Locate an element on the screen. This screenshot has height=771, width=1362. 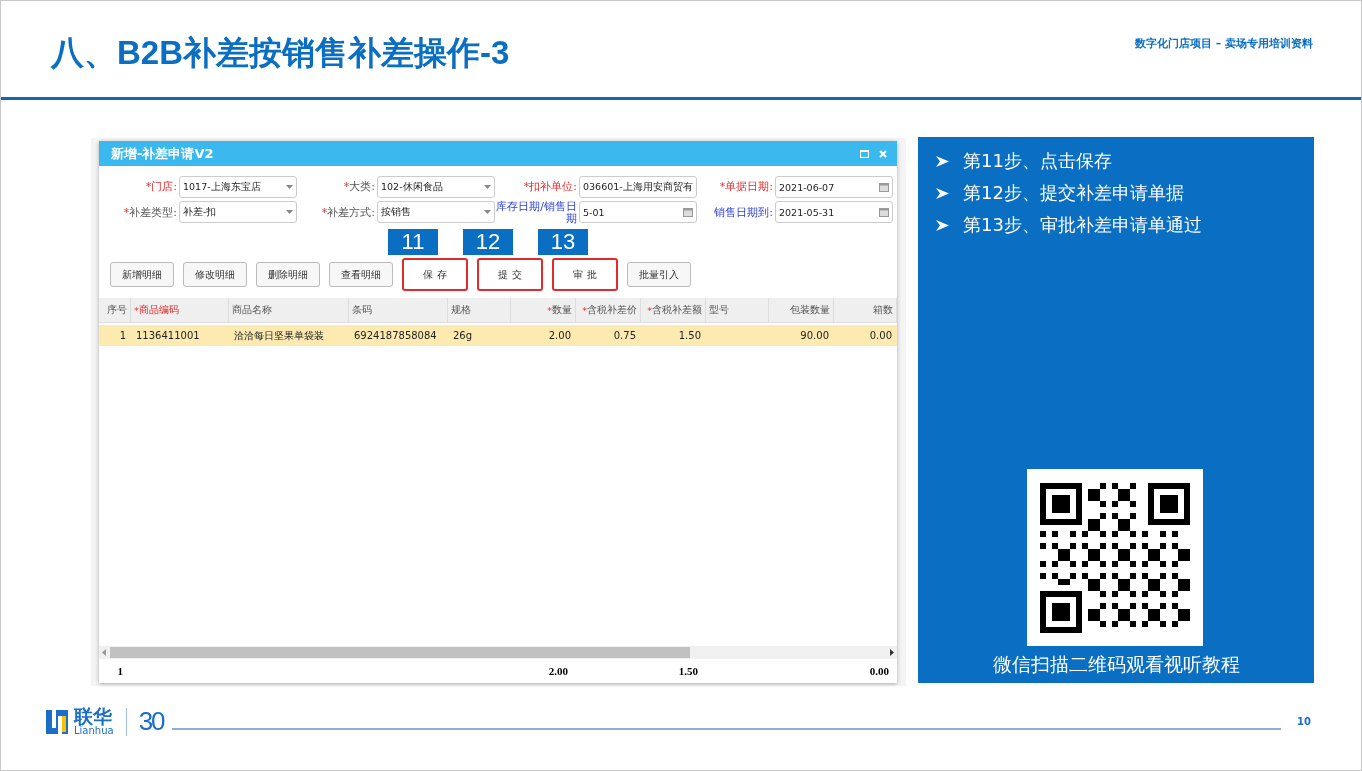
qr-caption: 微信扫描二维码观看视听教程 is located at coordinates (1116, 664).